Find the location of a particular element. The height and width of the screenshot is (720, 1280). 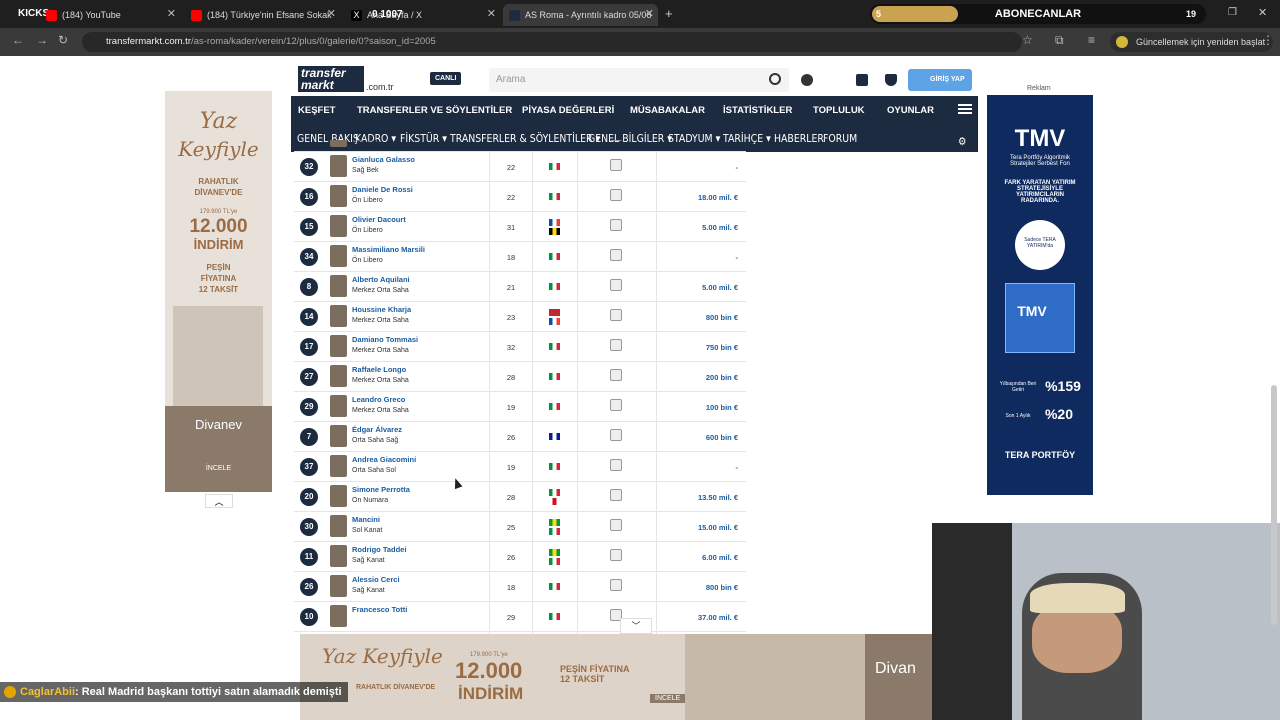

market-value: 200 bin € is located at coordinates (722, 377).